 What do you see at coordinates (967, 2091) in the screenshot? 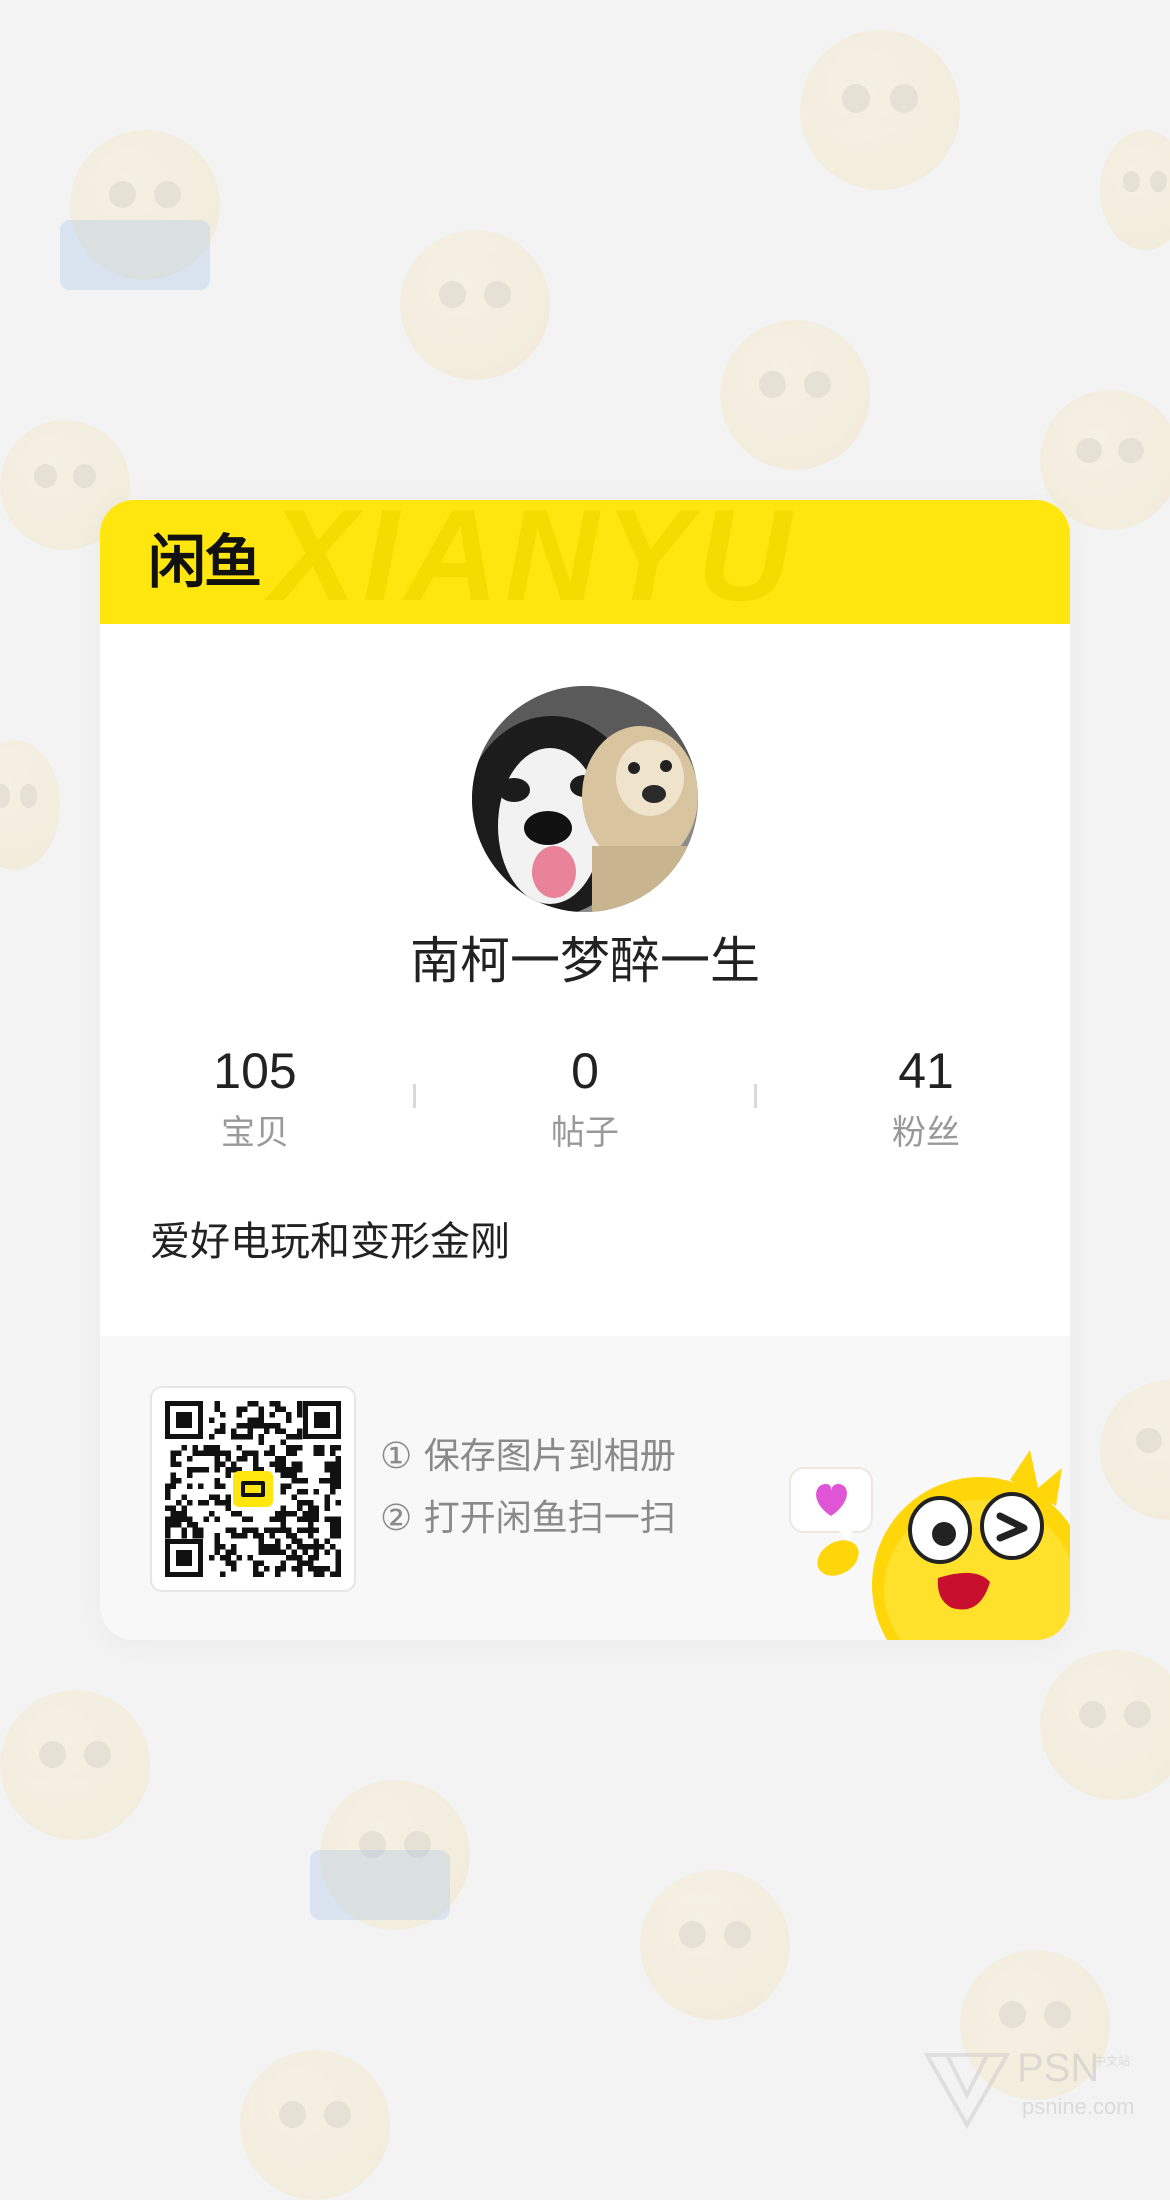
I see `psn-logo-icon` at bounding box center [967, 2091].